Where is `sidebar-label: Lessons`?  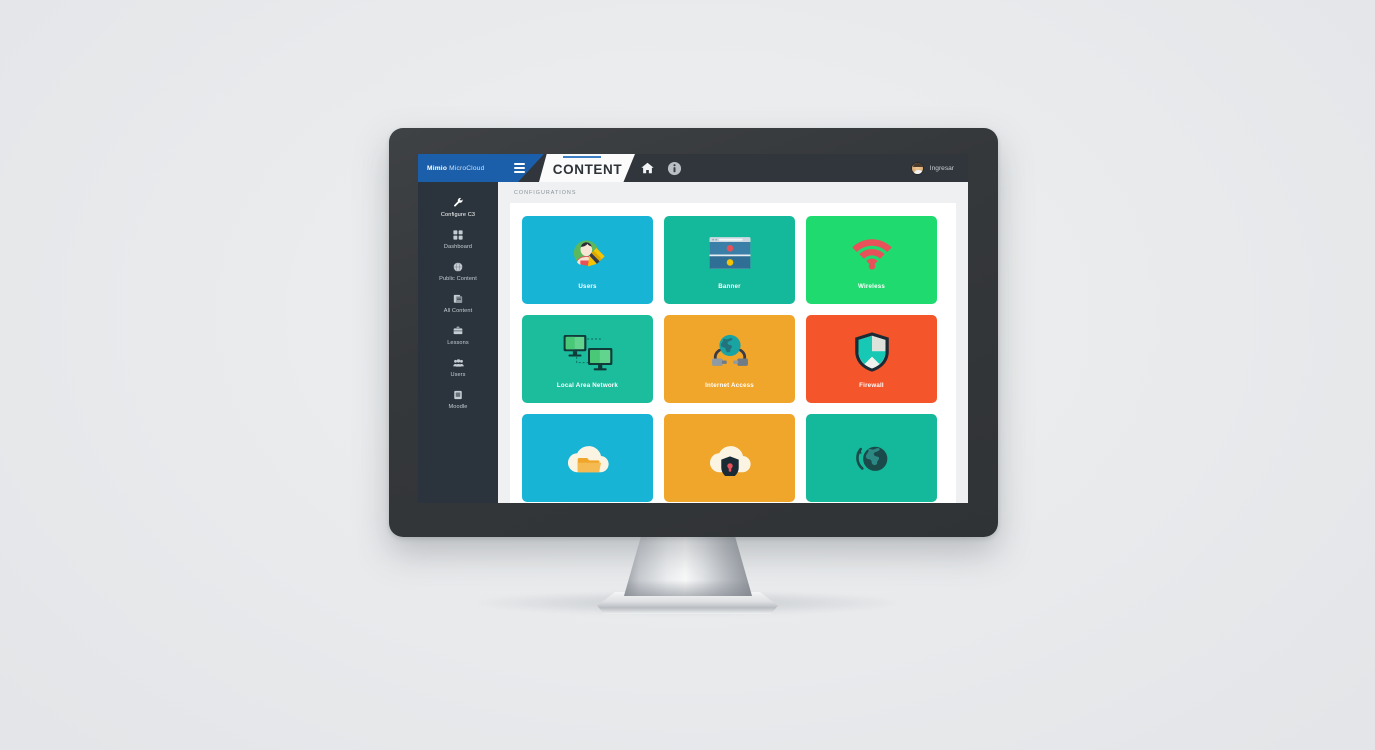 sidebar-label: Lessons is located at coordinates (458, 342).